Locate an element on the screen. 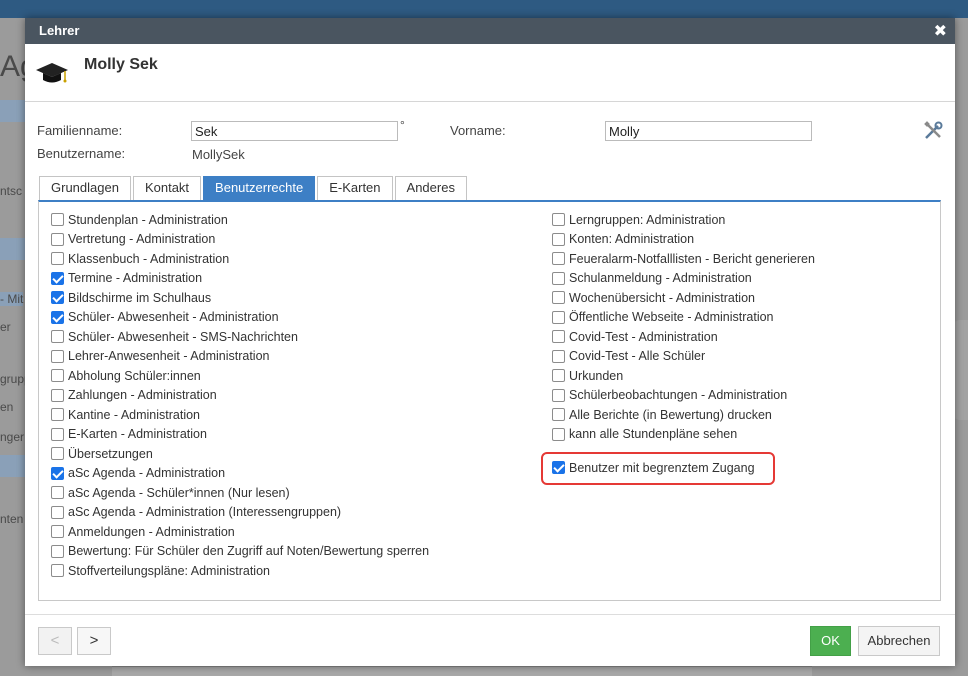  left-permission-row: Schüler- Abwesenheit - SMS-Nachrichten is located at coordinates (240, 337).